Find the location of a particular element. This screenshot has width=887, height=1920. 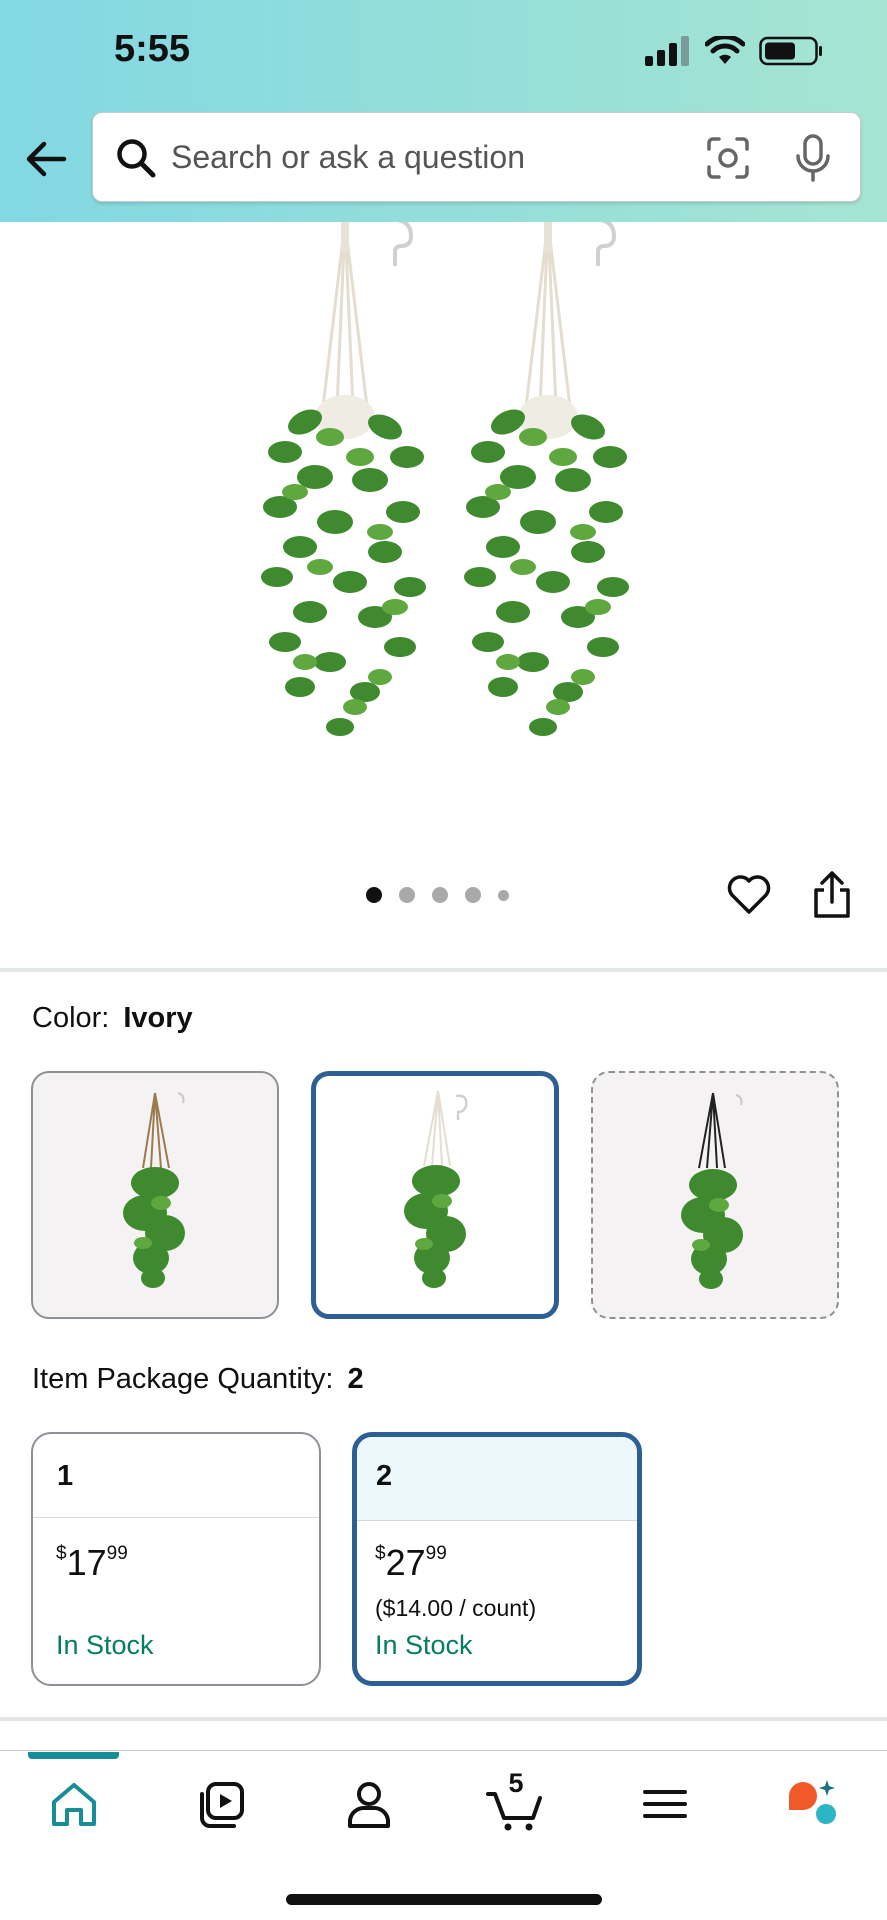

quantity-selected-value: 2 is located at coordinates (355, 1379).